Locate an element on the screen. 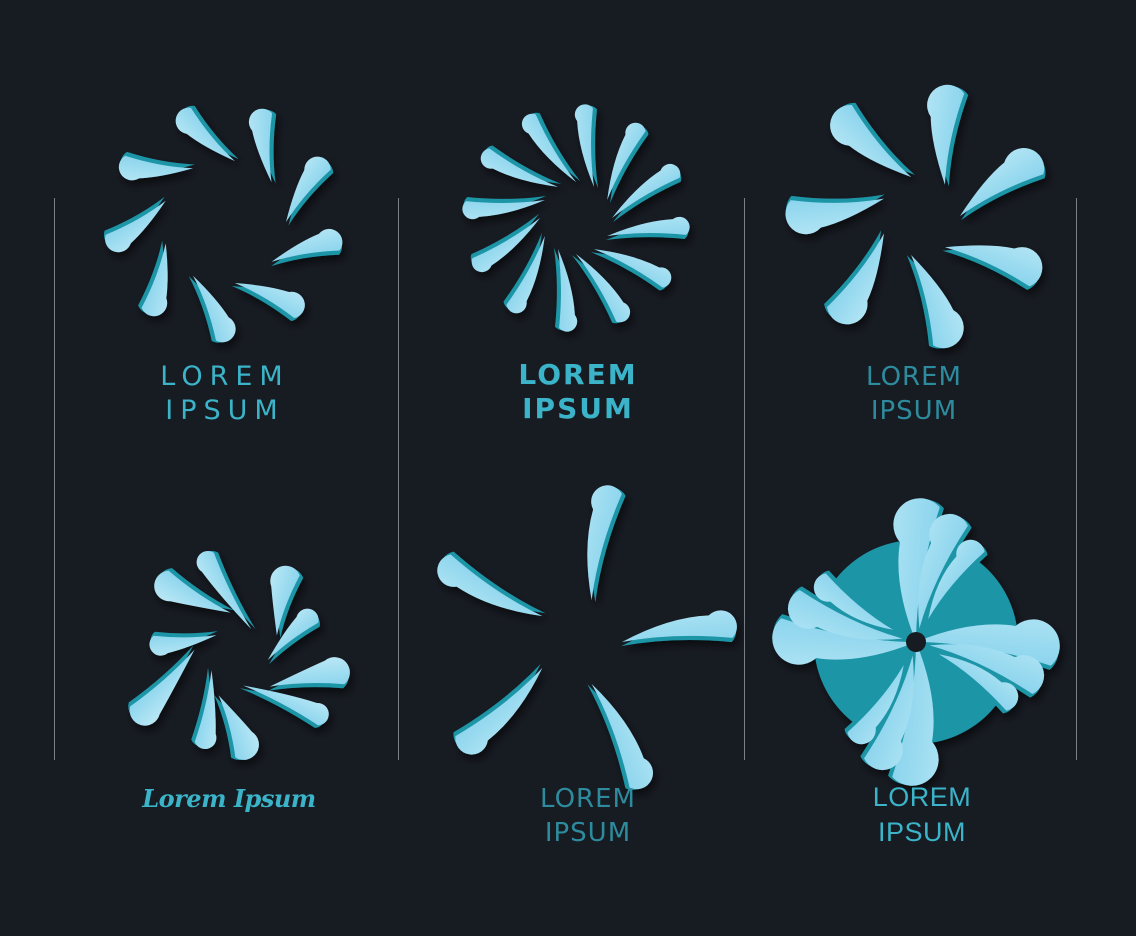 This screenshot has height=936, width=1136. swirl-logo-3-graphic is located at coordinates (915, 216).